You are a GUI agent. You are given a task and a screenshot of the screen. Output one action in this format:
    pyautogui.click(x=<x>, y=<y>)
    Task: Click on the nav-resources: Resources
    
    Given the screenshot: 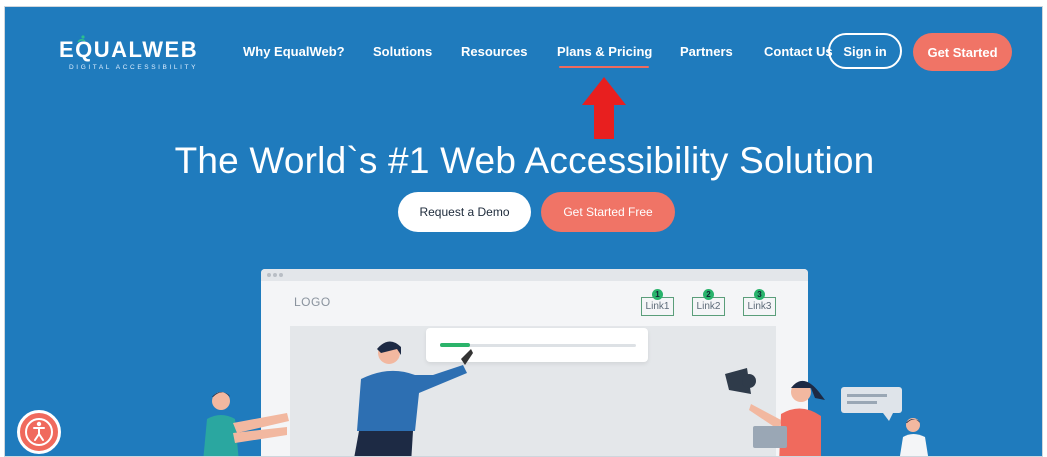 What is the action you would take?
    pyautogui.click(x=494, y=51)
    